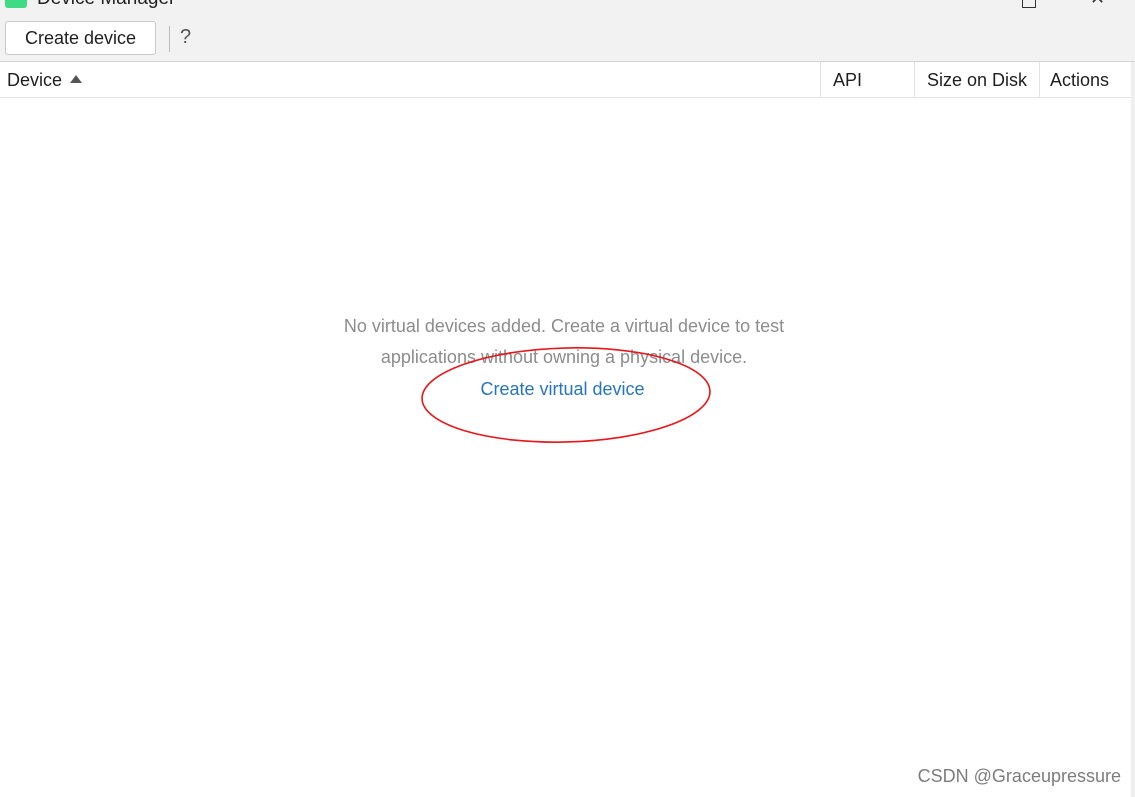 Image resolution: width=1135 pixels, height=797 pixels. What do you see at coordinates (566, 395) in the screenshot?
I see `red-highlight-ellipse` at bounding box center [566, 395].